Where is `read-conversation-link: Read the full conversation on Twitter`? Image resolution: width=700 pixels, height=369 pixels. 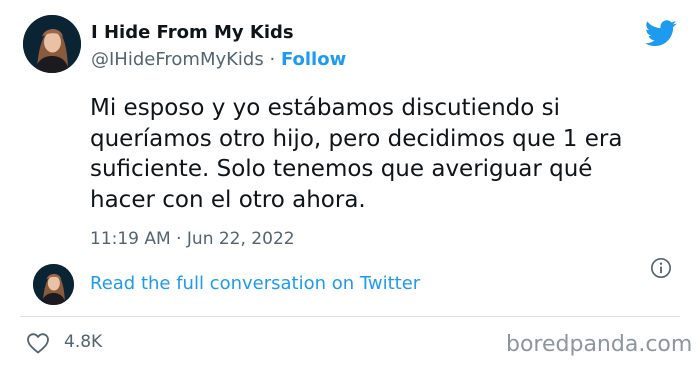 read-conversation-link: Read the full conversation on Twitter is located at coordinates (255, 283).